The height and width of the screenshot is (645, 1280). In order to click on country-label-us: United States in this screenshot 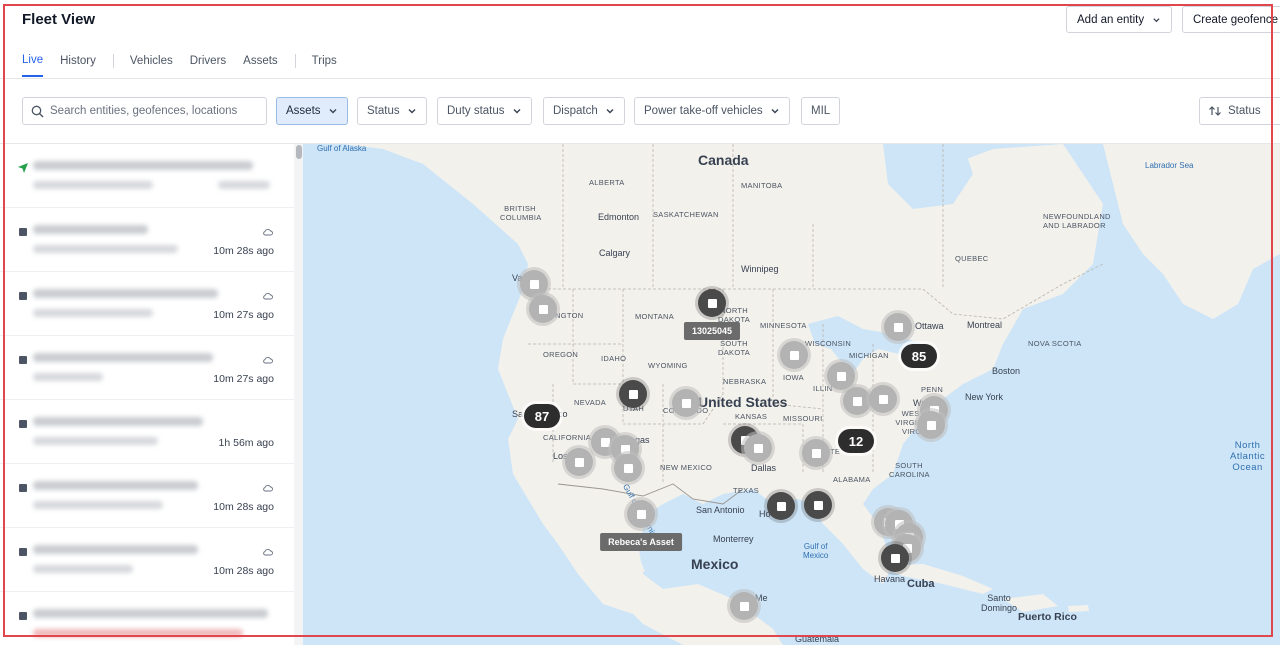, I will do `click(743, 402)`.